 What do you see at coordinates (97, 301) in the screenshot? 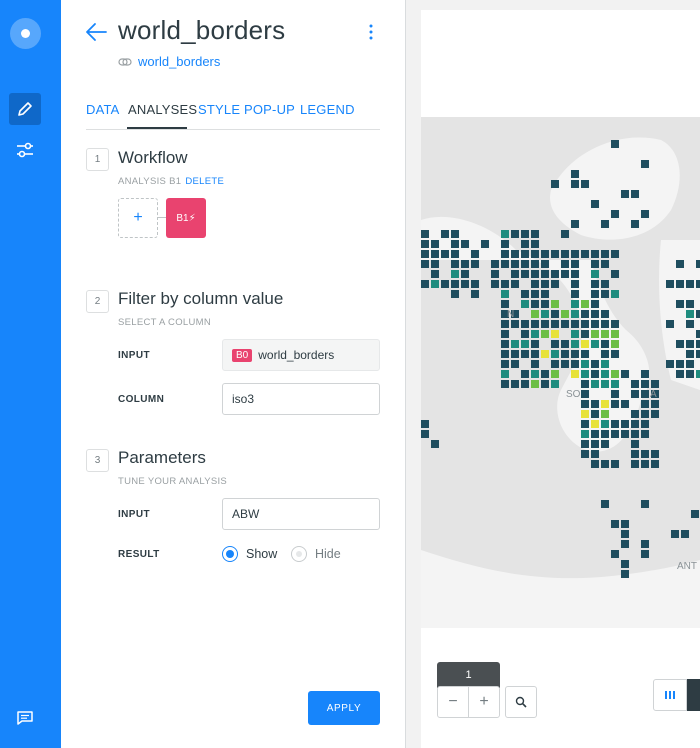
I see `step-number: 2` at bounding box center [97, 301].